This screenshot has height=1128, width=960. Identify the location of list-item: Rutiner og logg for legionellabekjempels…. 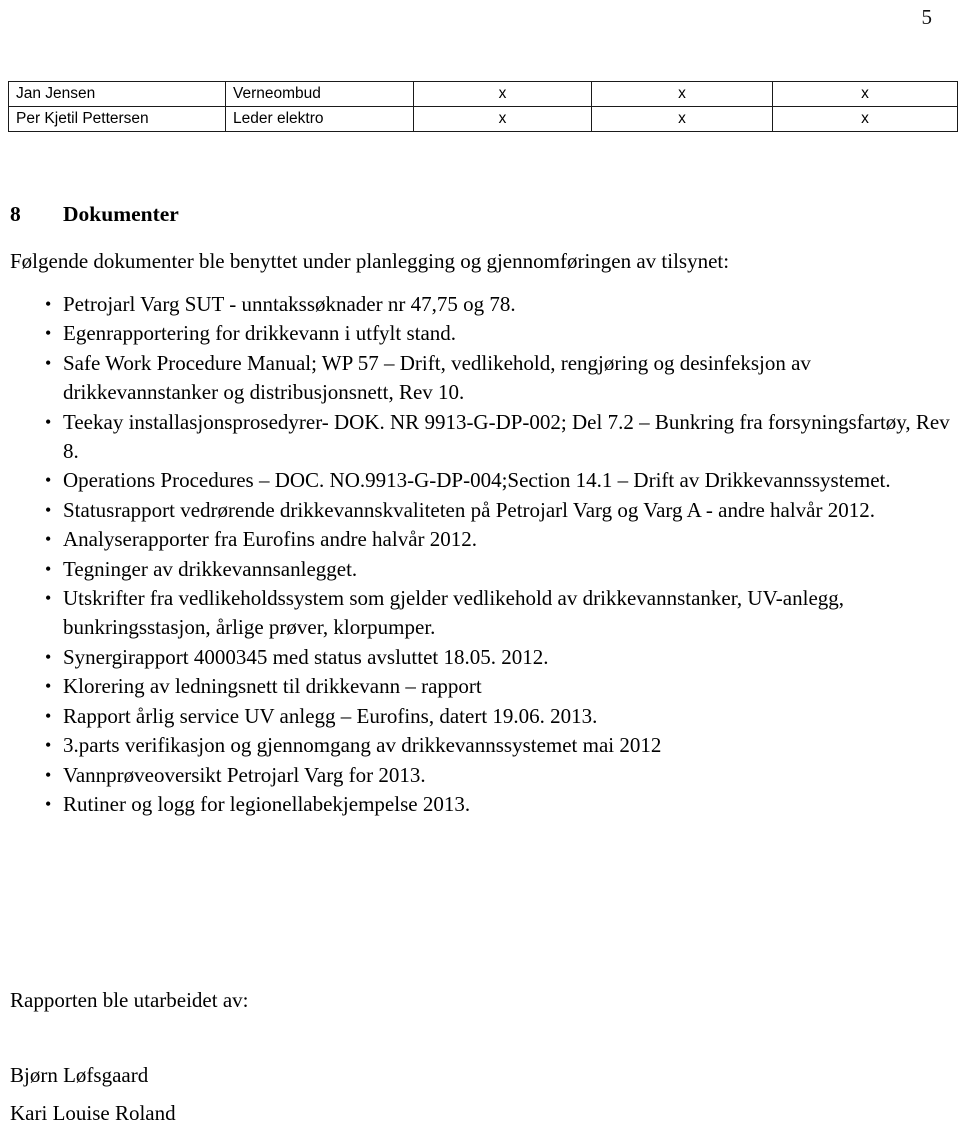
(481, 805).